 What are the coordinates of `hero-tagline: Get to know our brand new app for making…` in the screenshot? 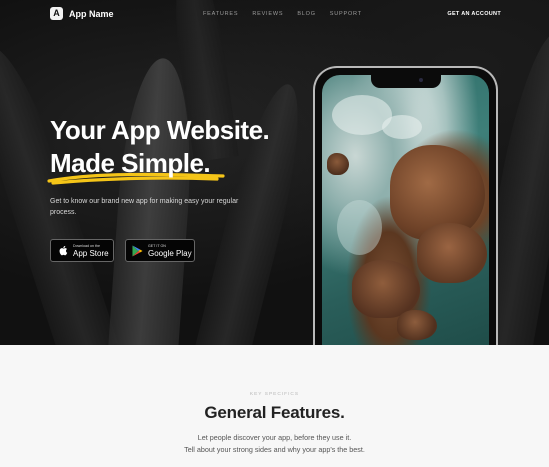 It's located at (144, 207).